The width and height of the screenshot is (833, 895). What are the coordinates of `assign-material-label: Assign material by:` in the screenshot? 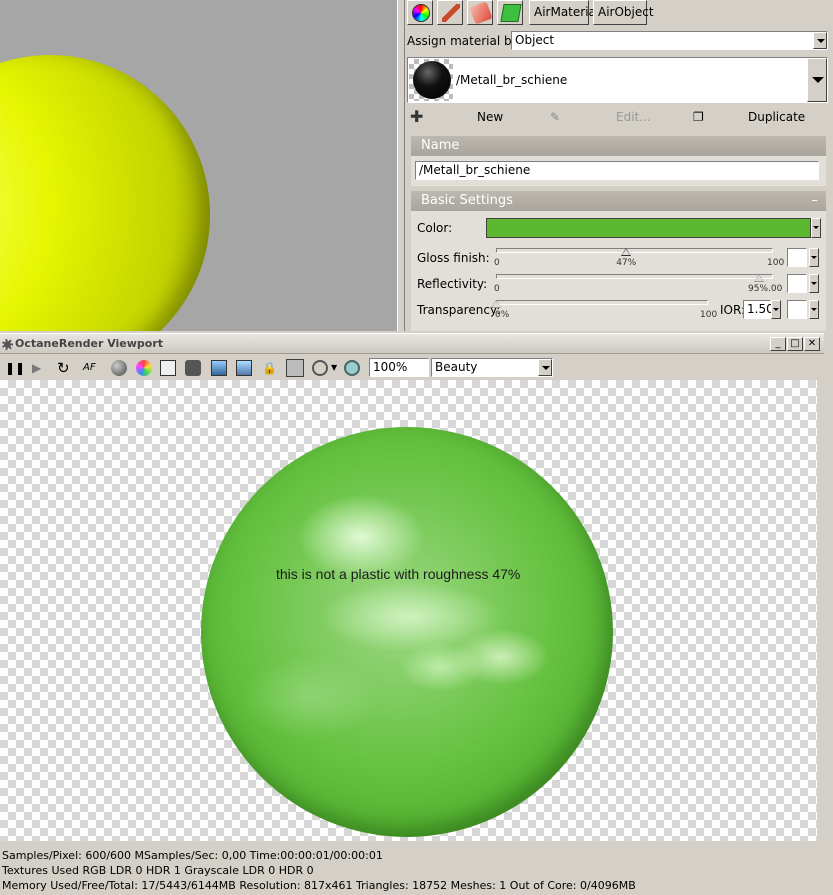 It's located at (464, 41).